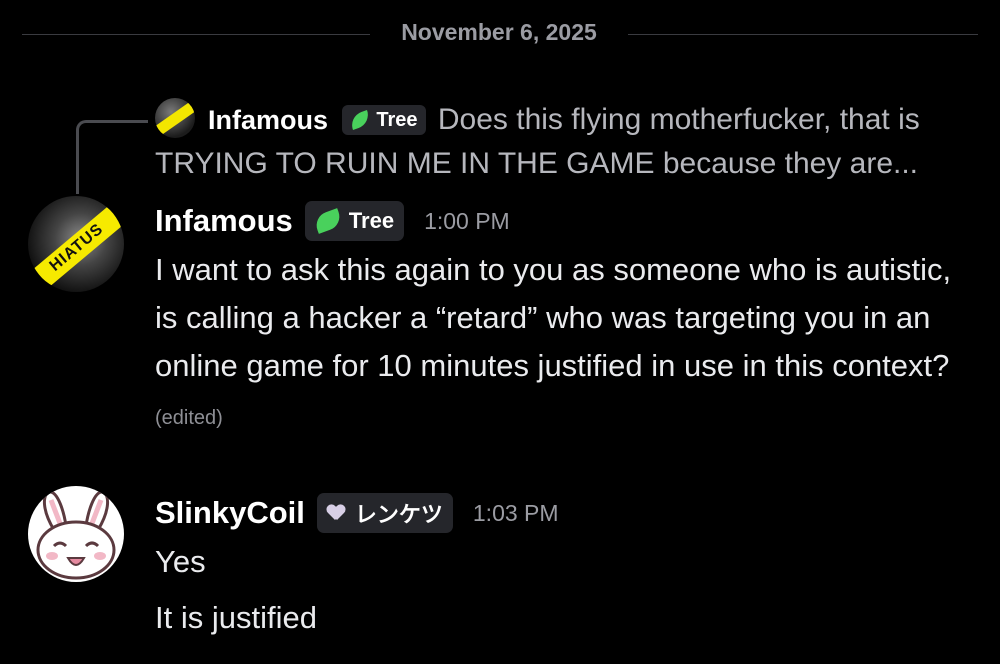 Image resolution: width=1000 pixels, height=664 pixels. What do you see at coordinates (180, 561) in the screenshot?
I see `message-line: Yes` at bounding box center [180, 561].